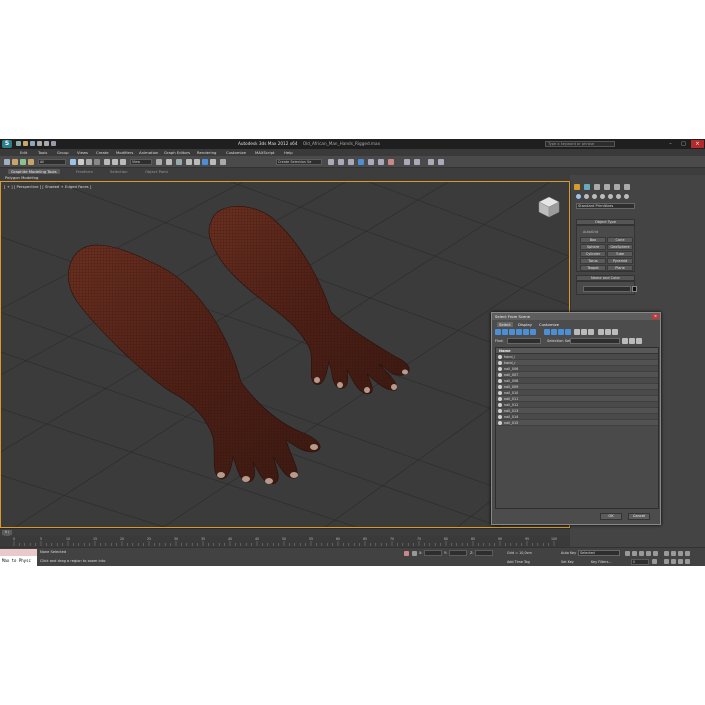  Describe the element at coordinates (655, 553) in the screenshot. I see `go-to-end-icon` at that location.